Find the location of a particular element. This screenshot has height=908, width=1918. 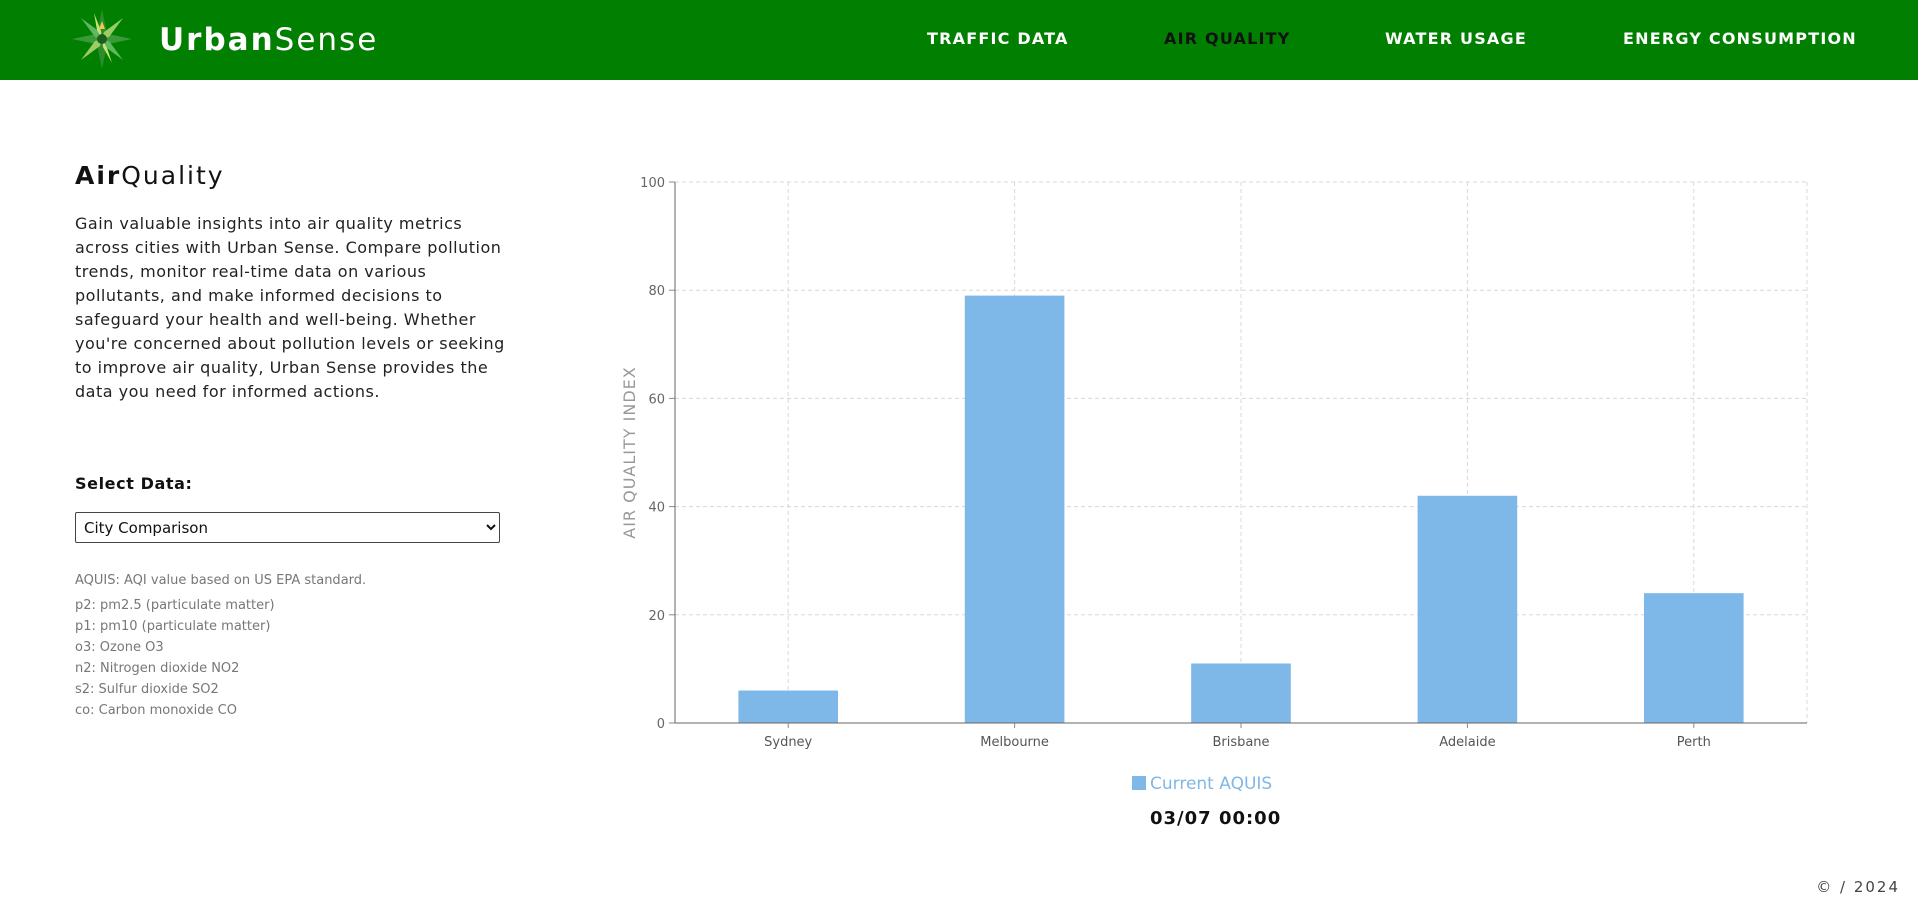

y-tick-label: 80 is located at coordinates (656, 291).